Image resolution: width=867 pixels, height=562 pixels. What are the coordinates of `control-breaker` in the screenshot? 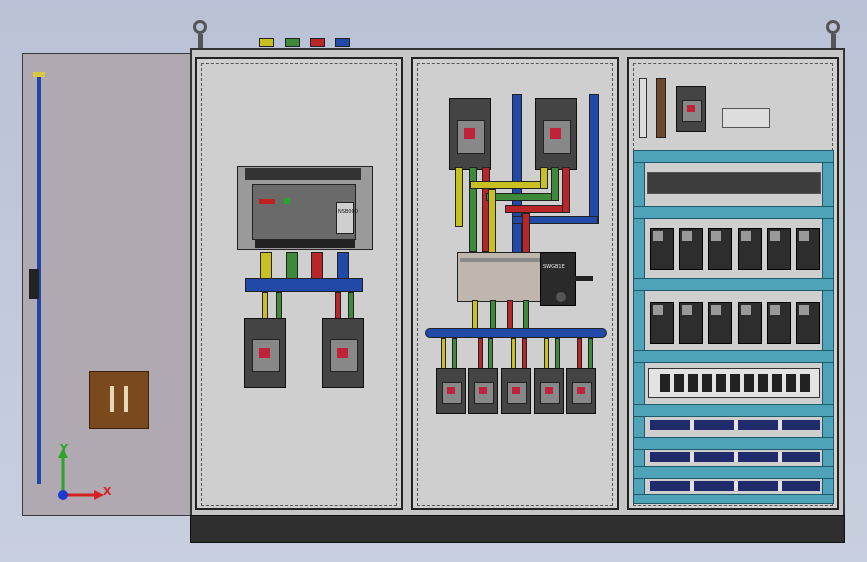 It's located at (691, 109).